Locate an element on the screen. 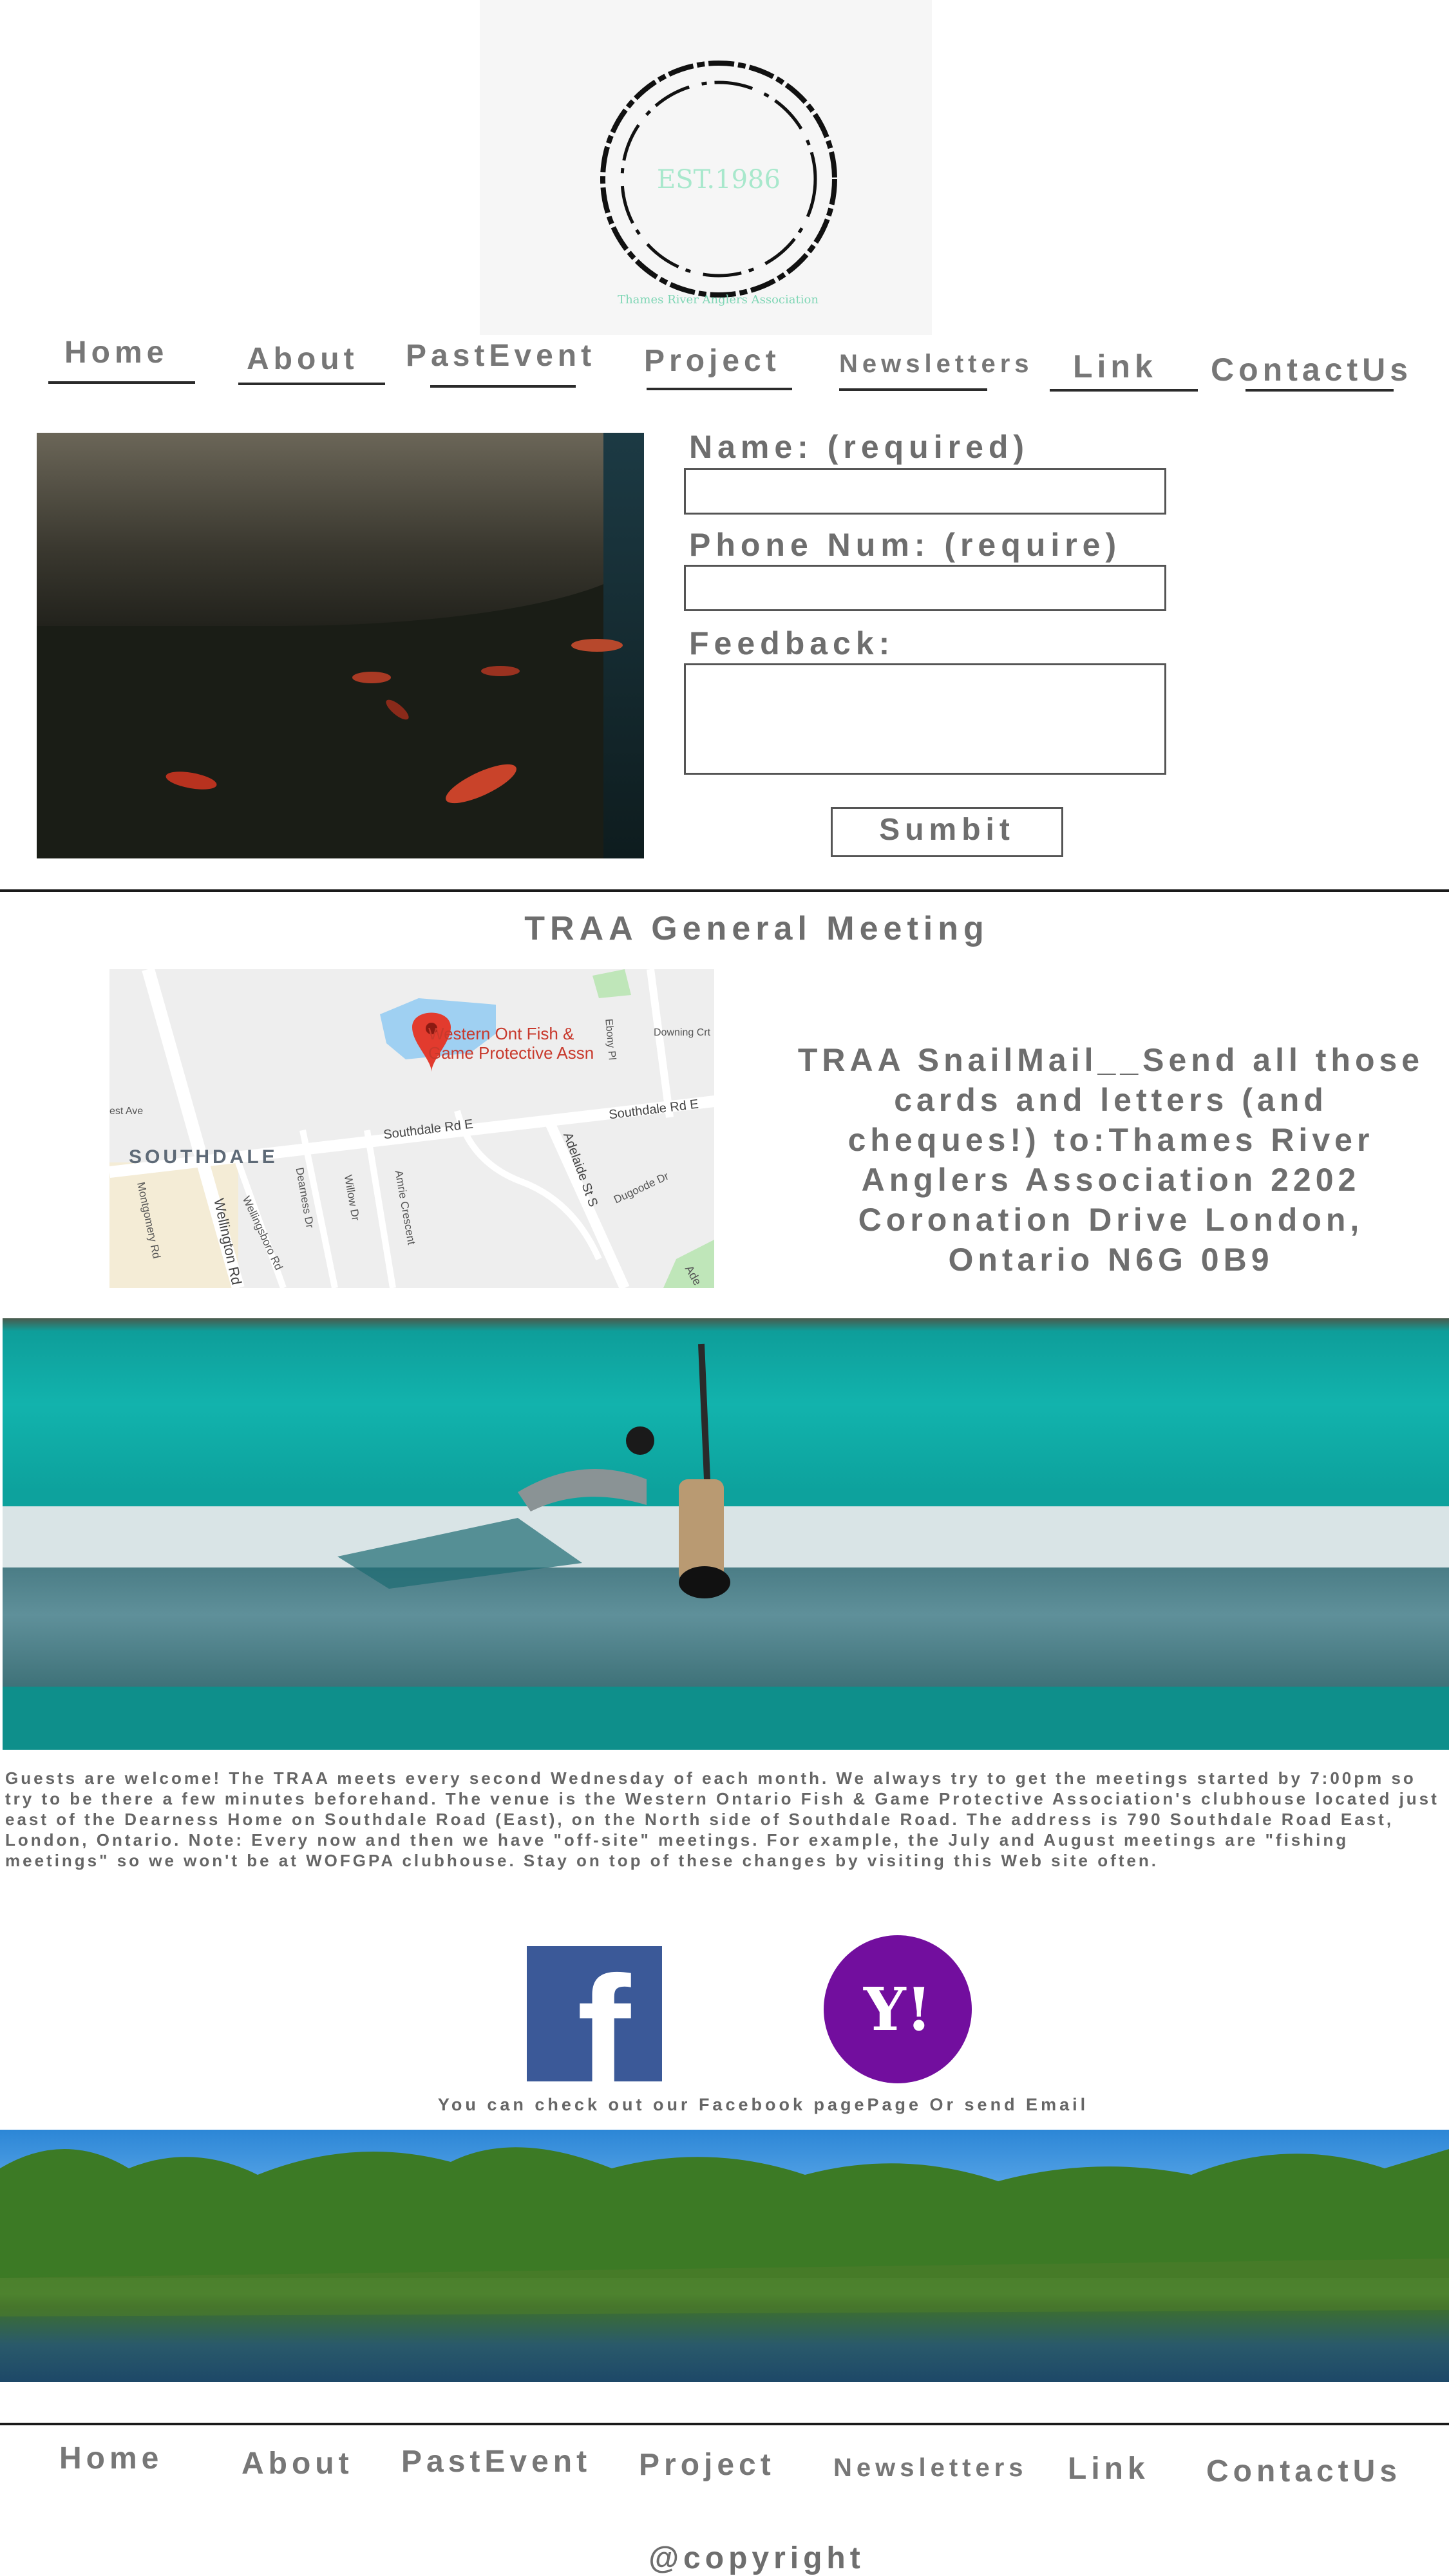 This screenshot has width=1449, height=2576. facebook-icon: f is located at coordinates (594, 2014).